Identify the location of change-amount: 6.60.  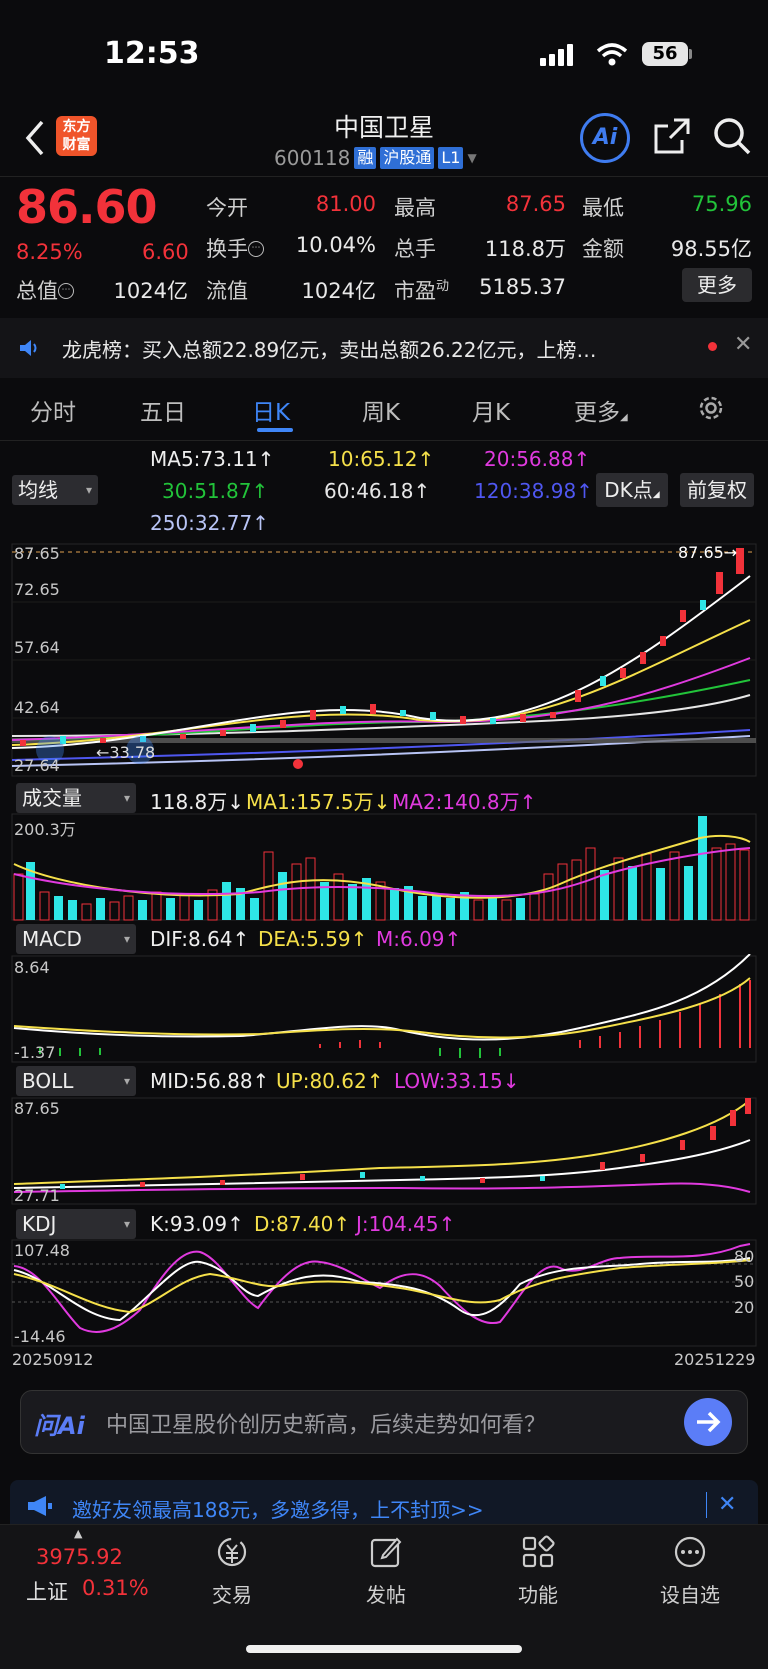
(165, 252).